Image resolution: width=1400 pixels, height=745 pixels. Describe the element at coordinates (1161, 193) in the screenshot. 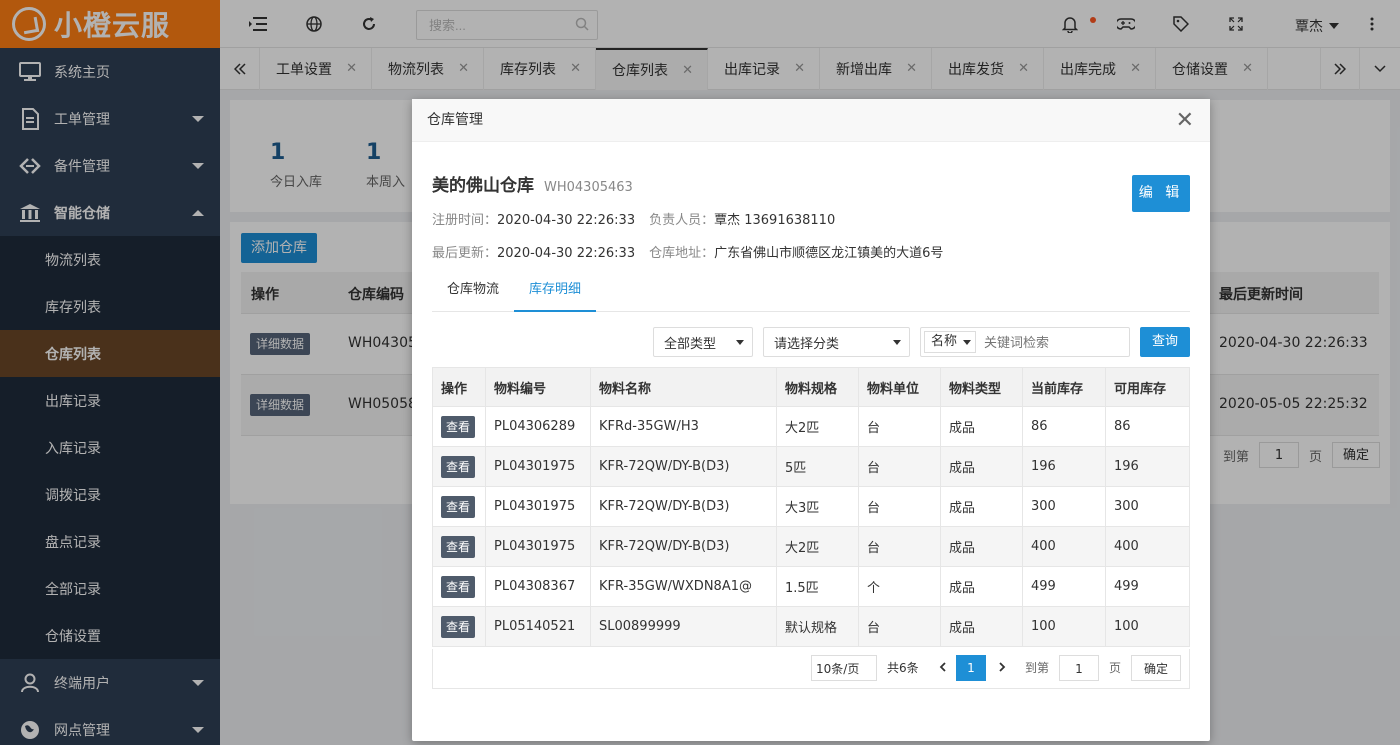

I see `edit-button: 编 辑` at that location.